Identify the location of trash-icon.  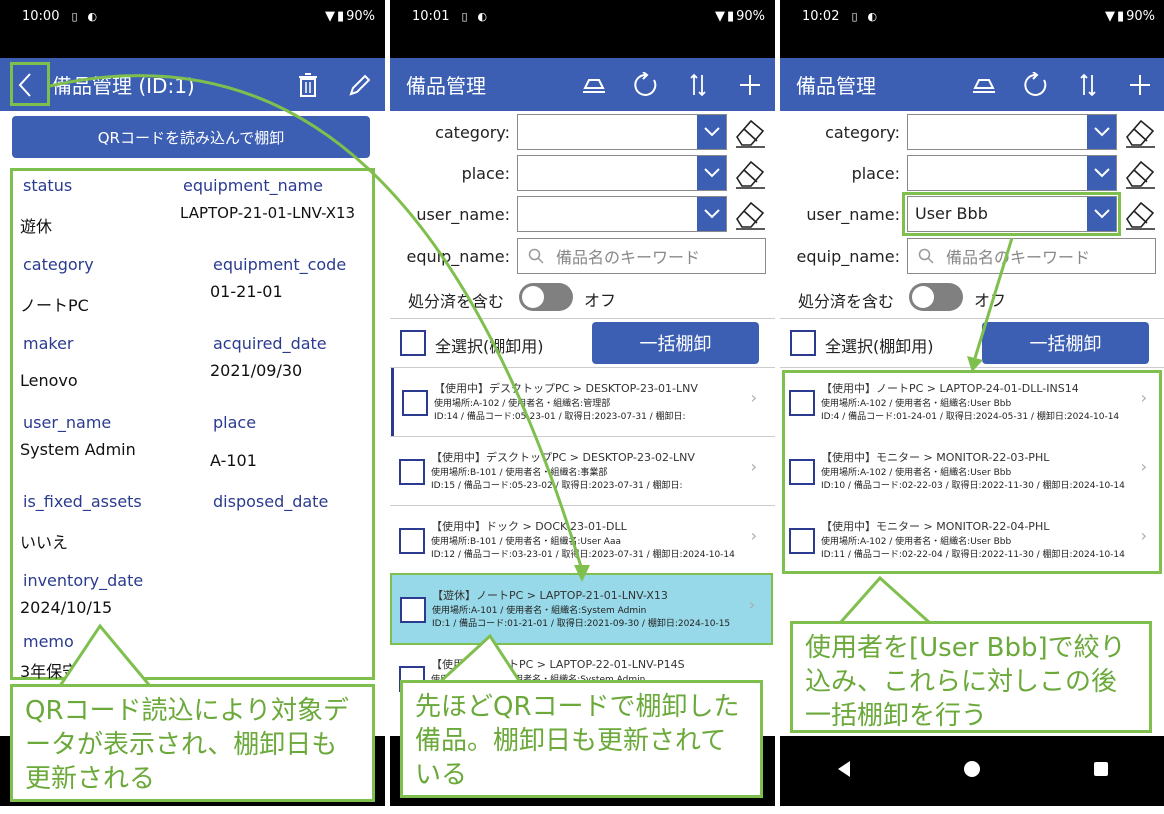
(308, 85).